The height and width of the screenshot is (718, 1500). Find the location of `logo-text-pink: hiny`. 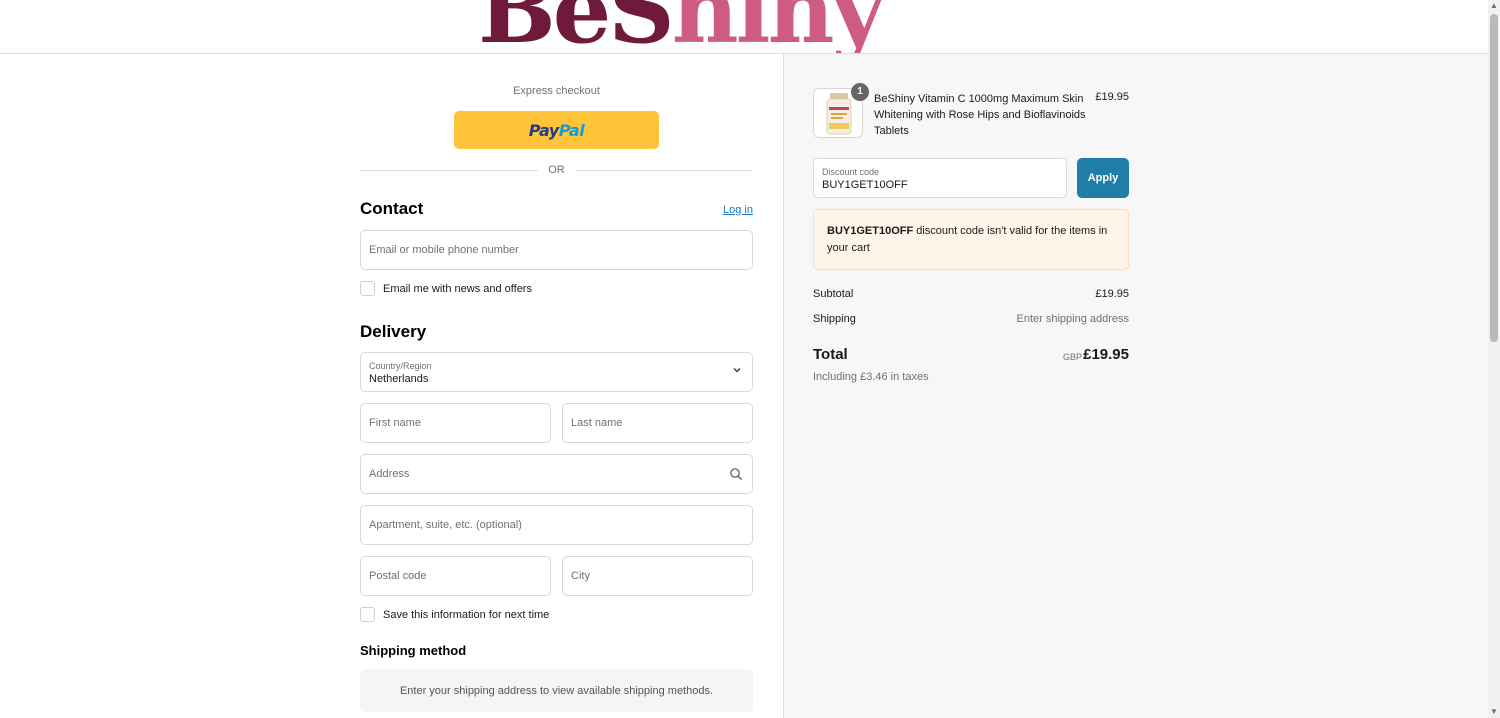

logo-text-pink: hiny is located at coordinates (778, 27).